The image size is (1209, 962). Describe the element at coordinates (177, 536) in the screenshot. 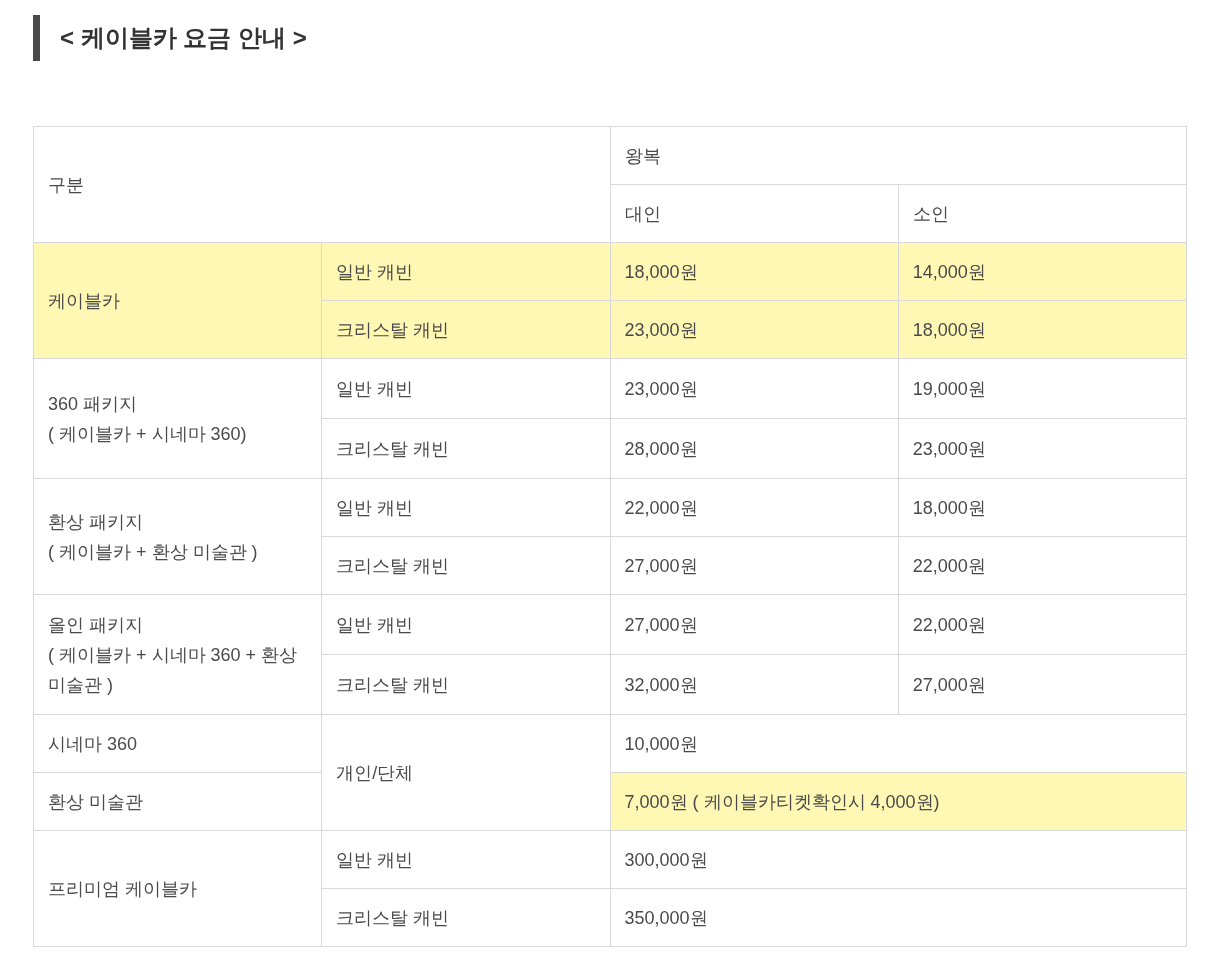

I see `table-cell: 환상 패키지 ( 케이블카 + 환상 미술관 )` at that location.